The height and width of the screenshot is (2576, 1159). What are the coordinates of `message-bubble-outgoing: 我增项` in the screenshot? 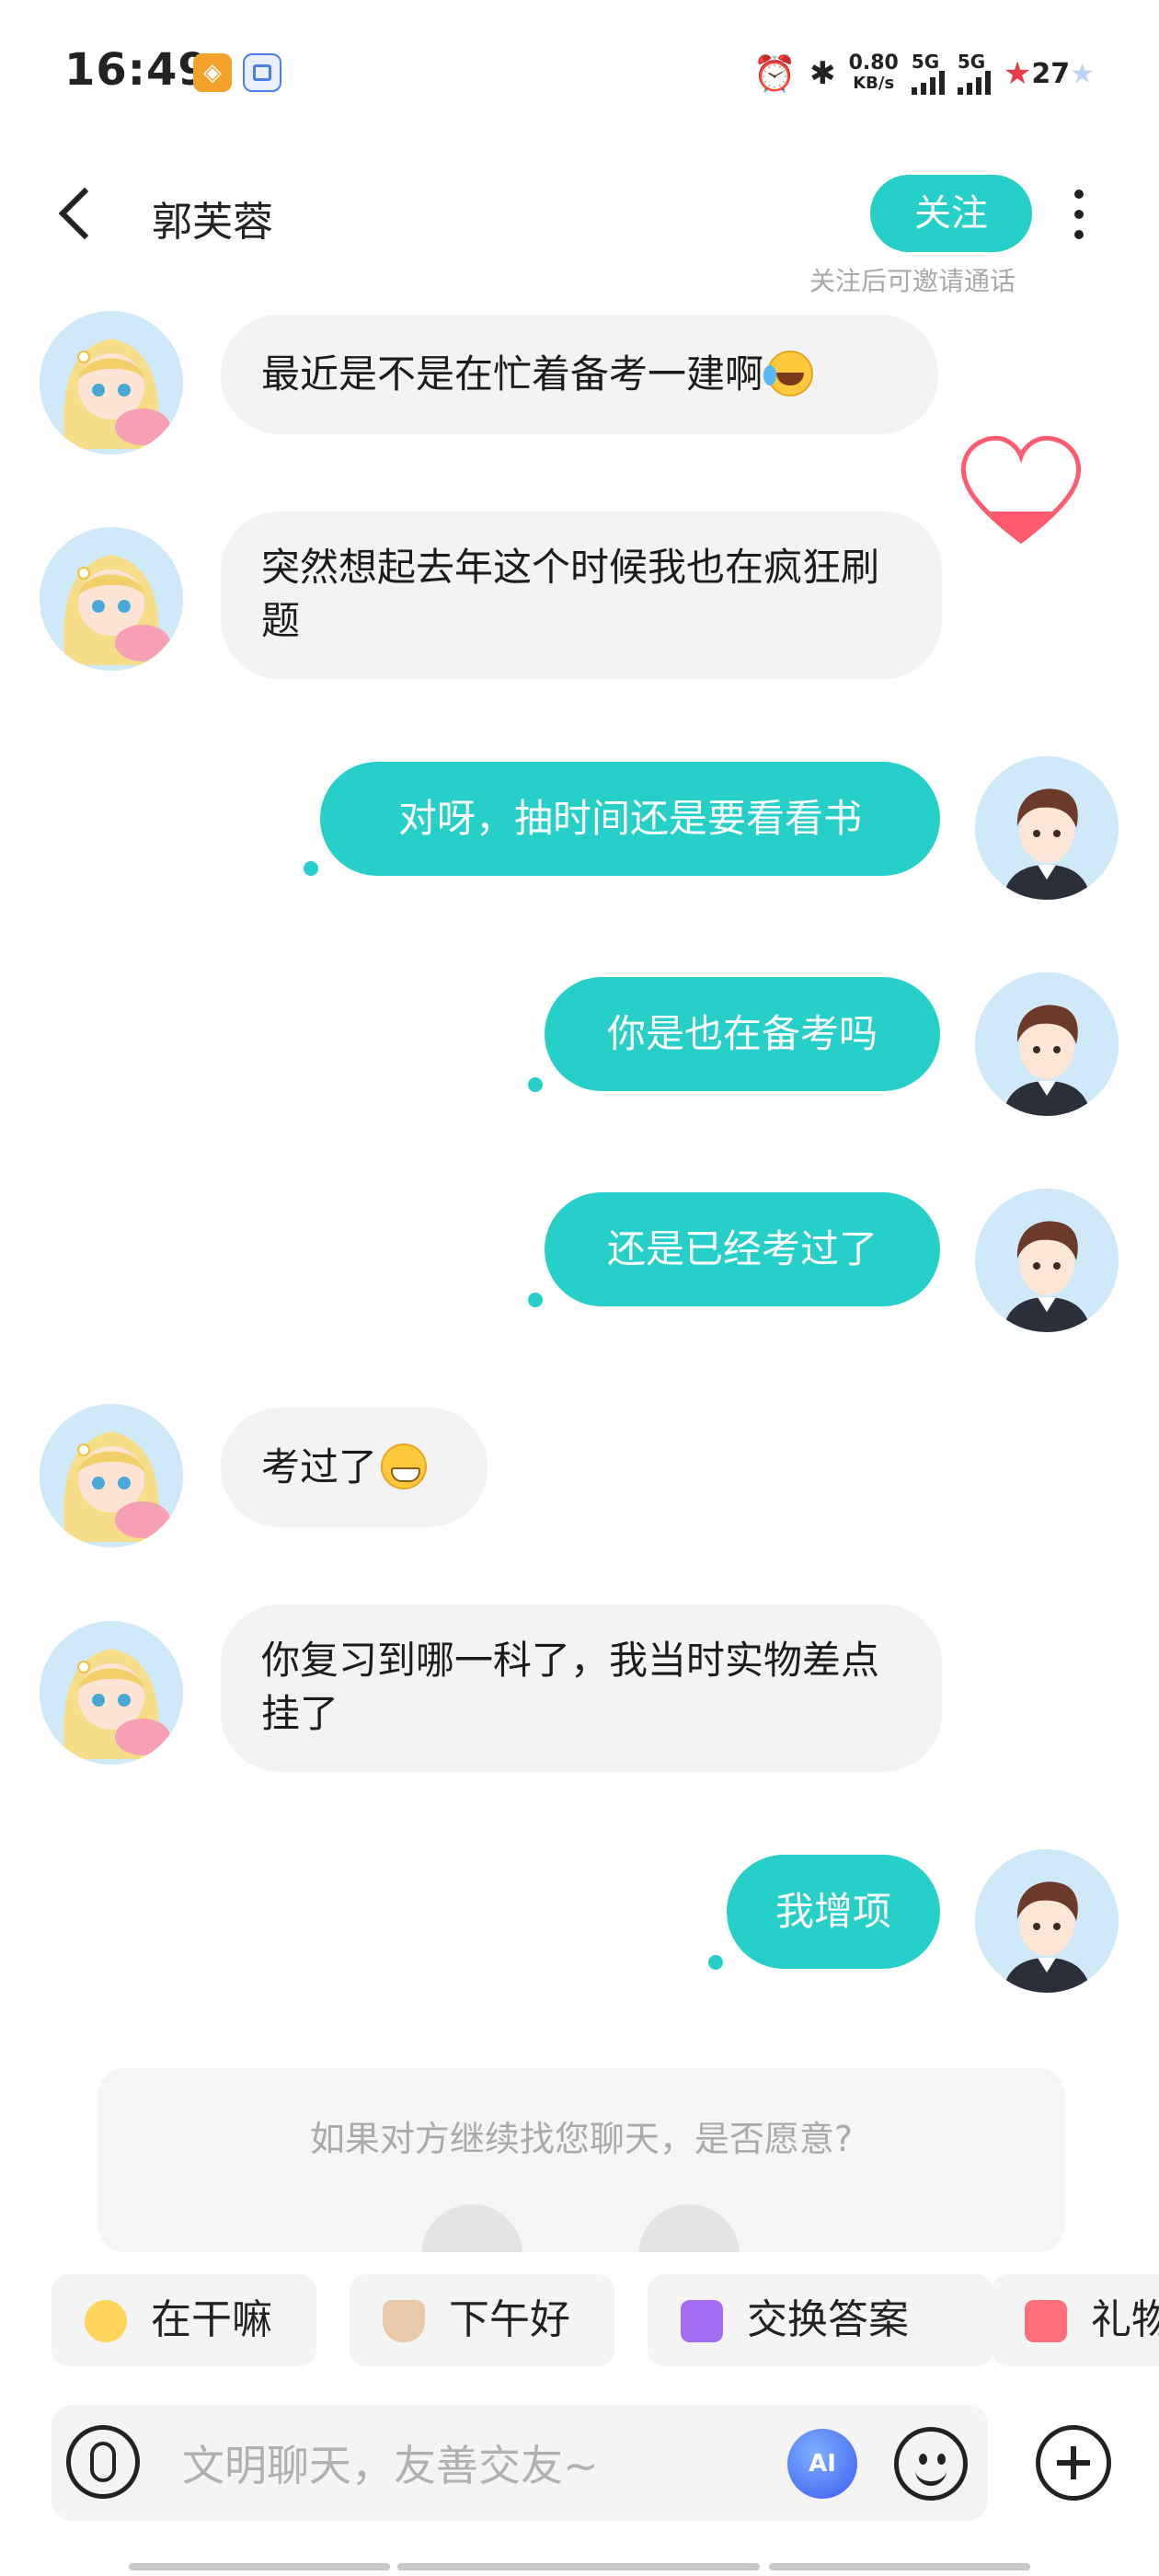 It's located at (833, 1912).